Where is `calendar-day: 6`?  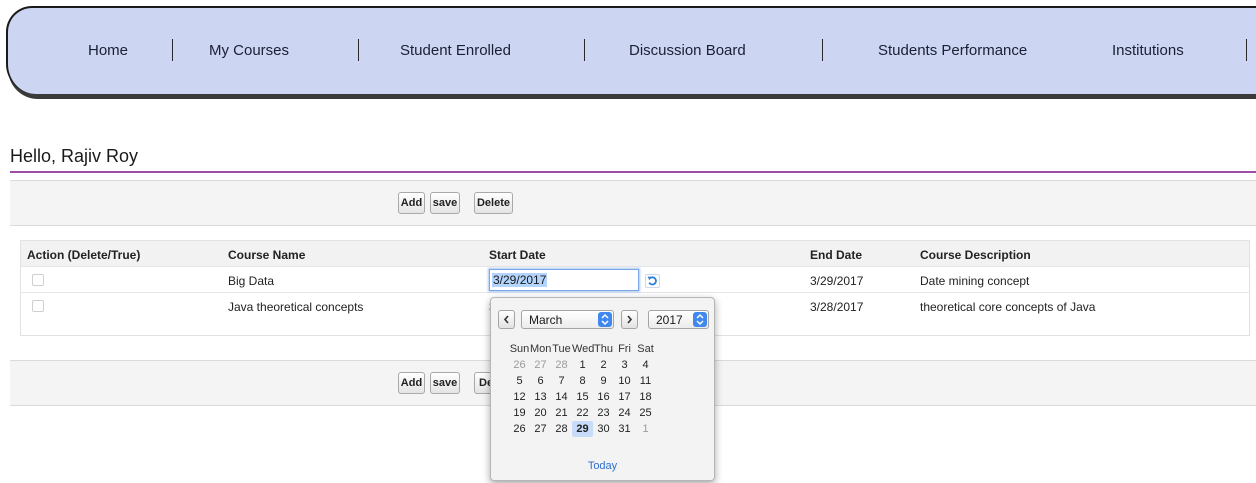 calendar-day: 6 is located at coordinates (540, 381).